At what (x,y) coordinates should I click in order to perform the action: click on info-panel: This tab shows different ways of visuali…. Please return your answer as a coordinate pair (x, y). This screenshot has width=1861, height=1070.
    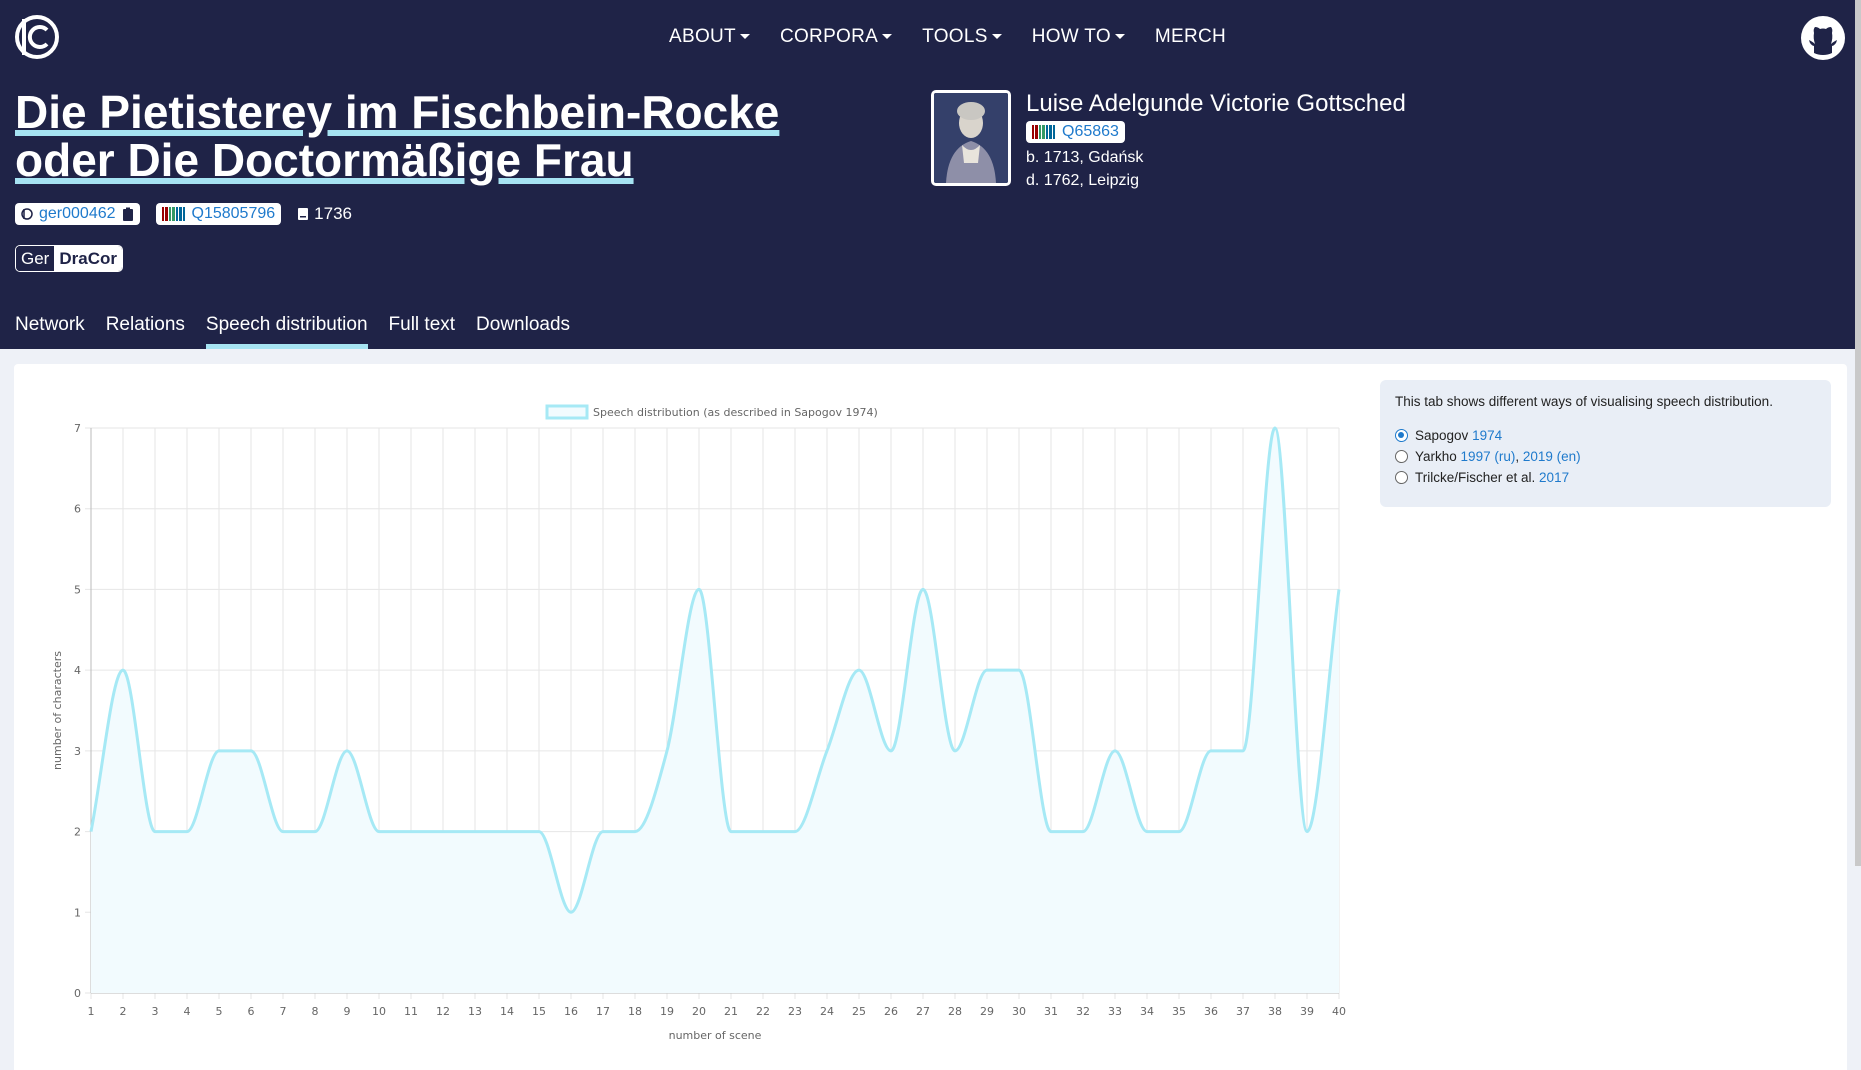
    Looking at the image, I should click on (1605, 443).